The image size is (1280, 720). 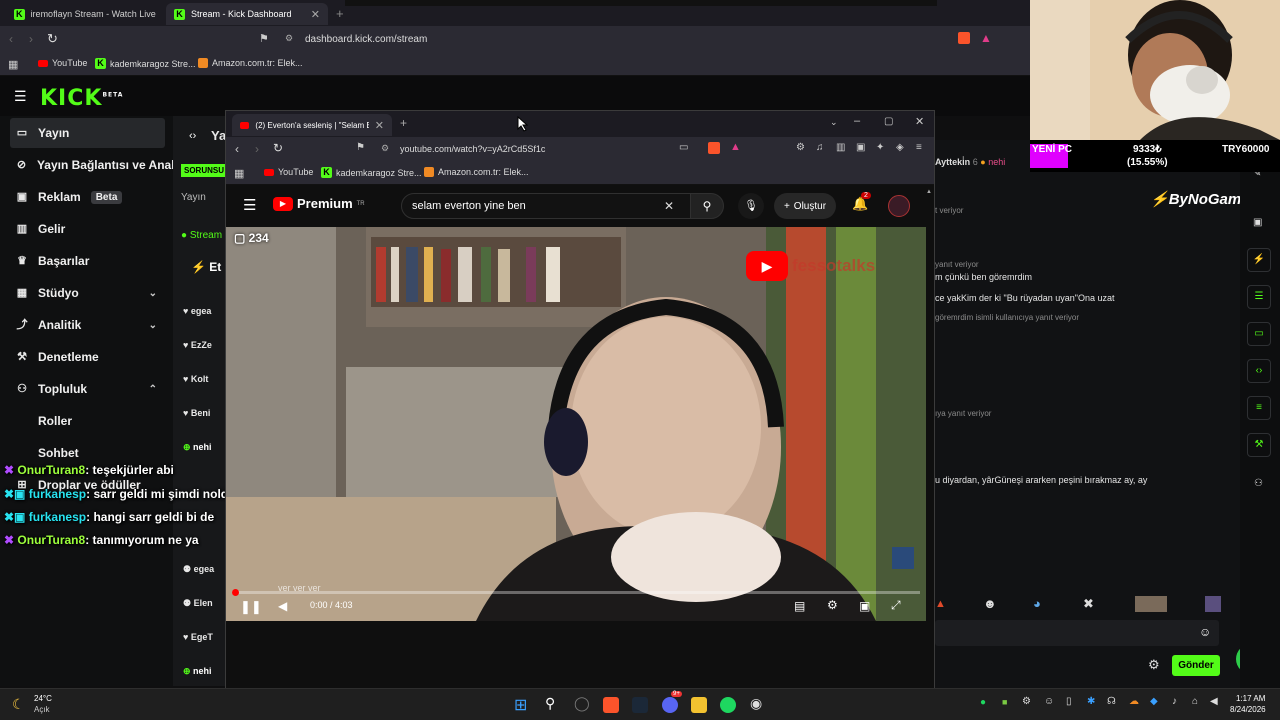 What do you see at coordinates (319, 203) in the screenshot?
I see `youtube-premium-logo: ▶ Premium TR` at bounding box center [319, 203].